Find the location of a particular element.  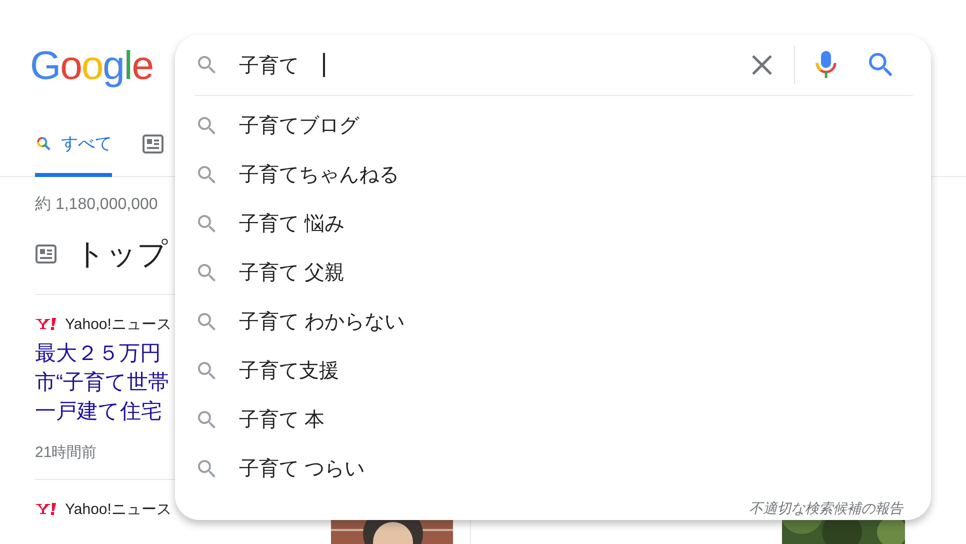

article-title: 最大２５万円 is located at coordinates (98, 353).